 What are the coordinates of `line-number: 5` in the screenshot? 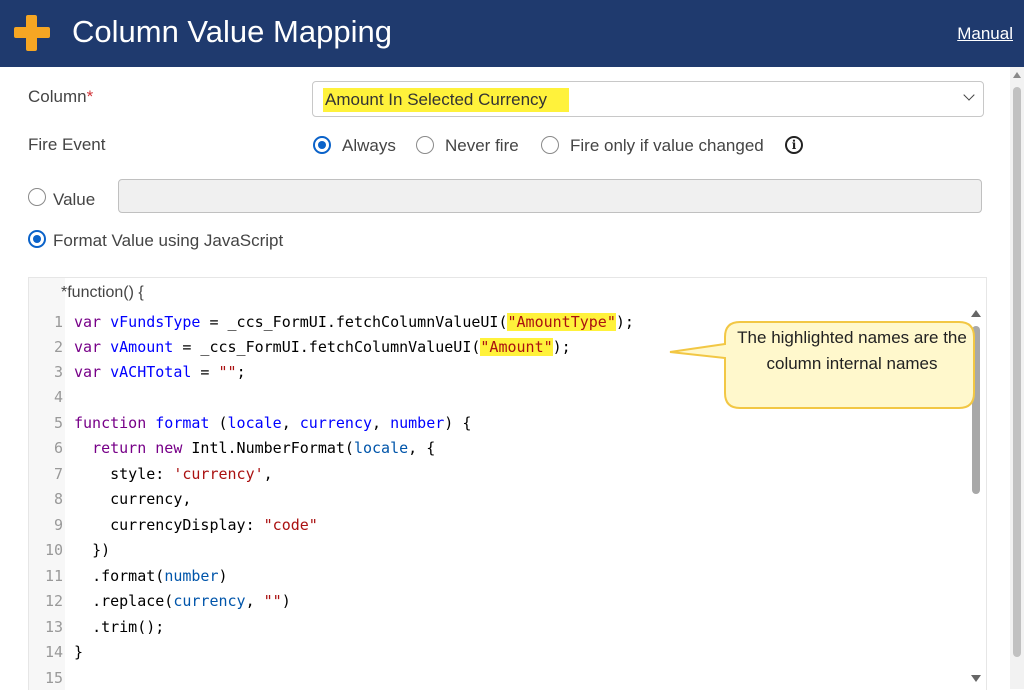 It's located at (58, 423).